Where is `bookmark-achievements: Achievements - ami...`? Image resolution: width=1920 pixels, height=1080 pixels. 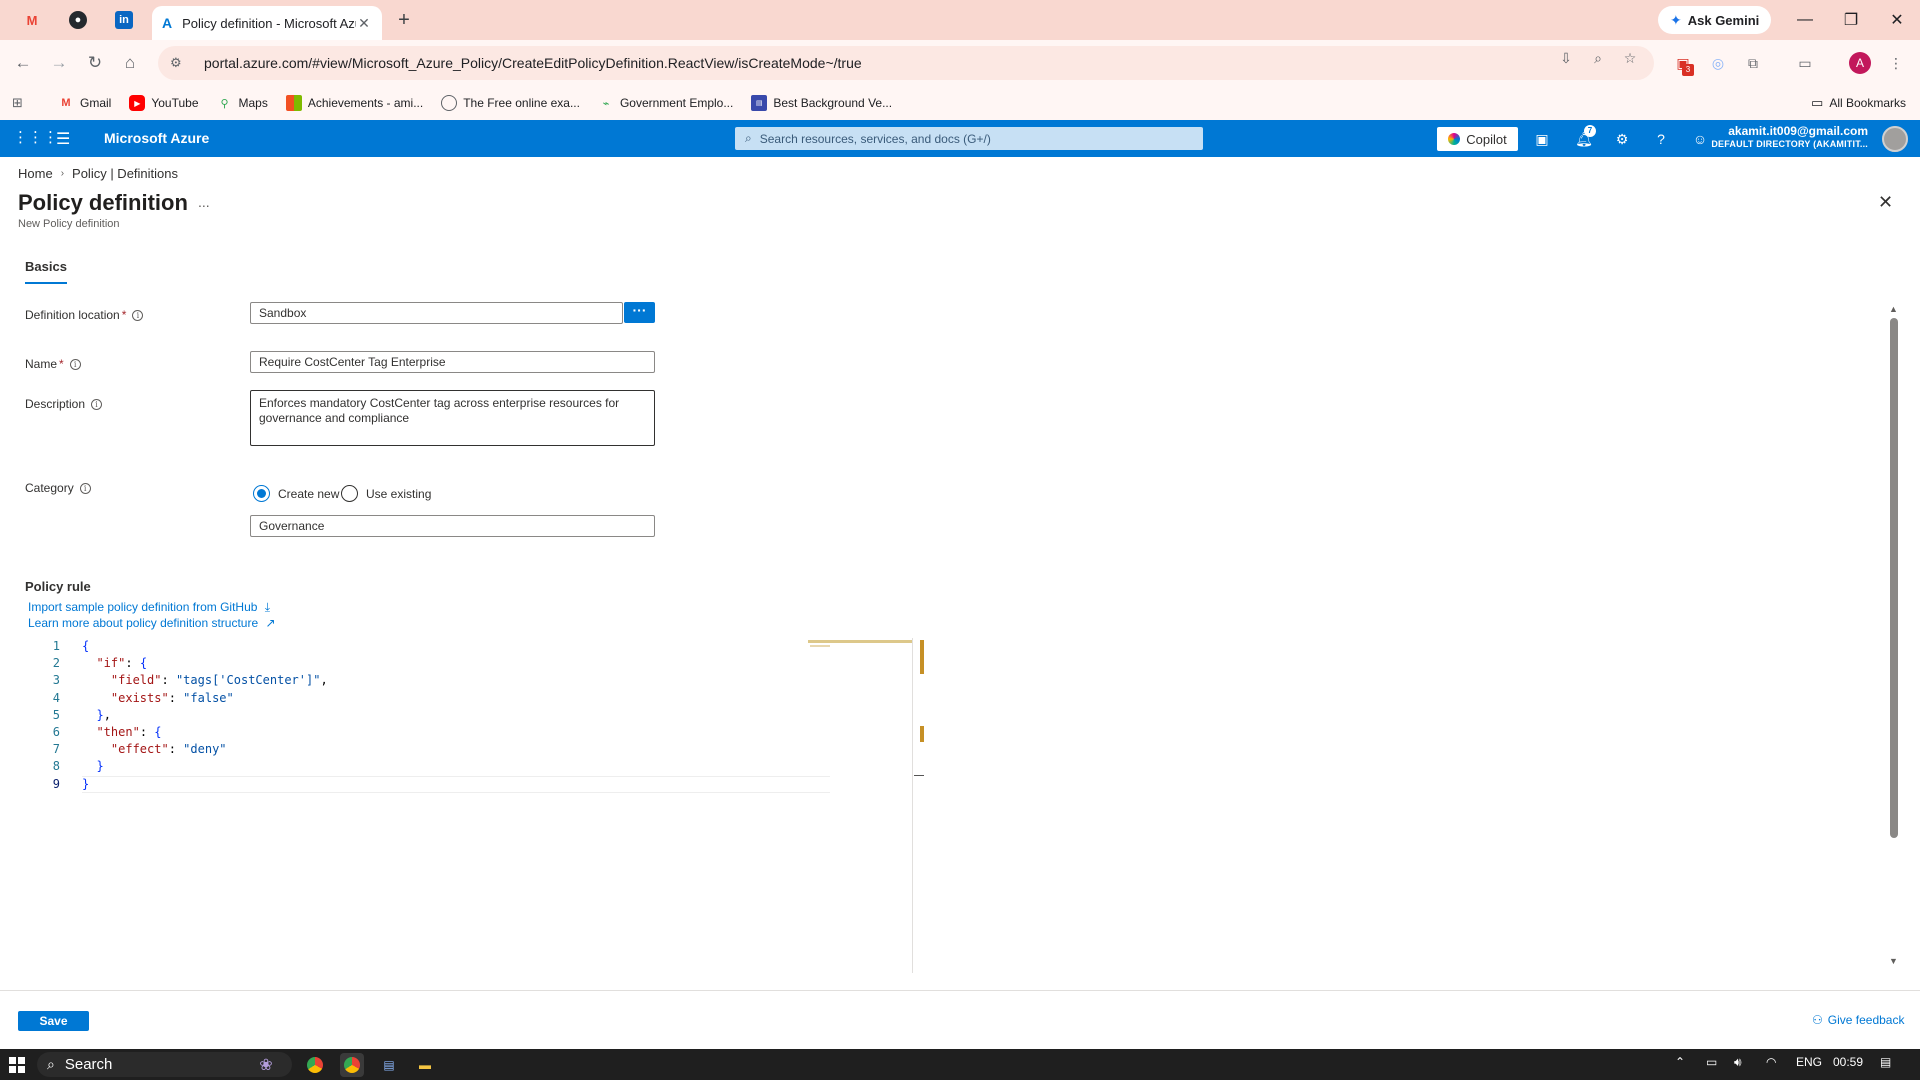 bookmark-achievements: Achievements - ami... is located at coordinates (354, 103).